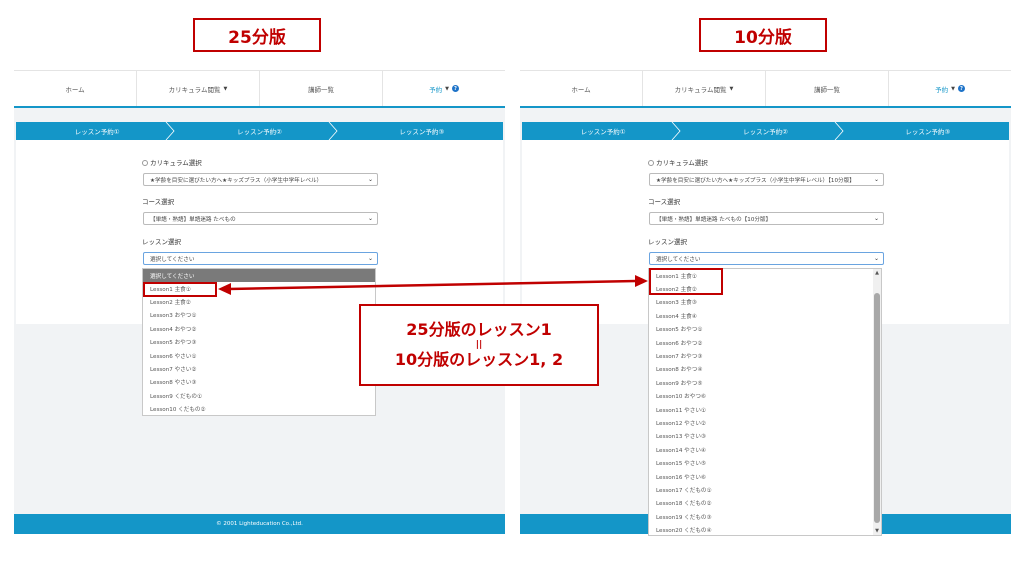  What do you see at coordinates (479, 359) in the screenshot?
I see `callout-line-10min: 10分版のレッスン1, 2` at bounding box center [479, 359].